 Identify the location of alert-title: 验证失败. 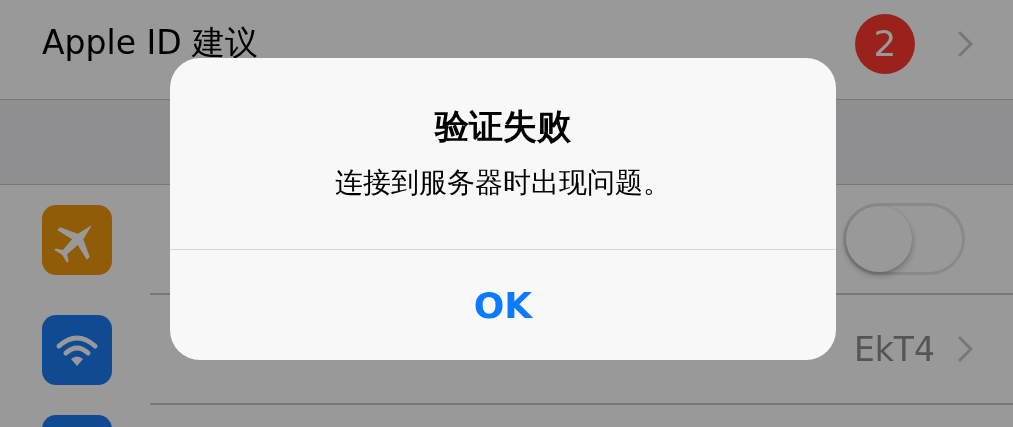
(503, 126).